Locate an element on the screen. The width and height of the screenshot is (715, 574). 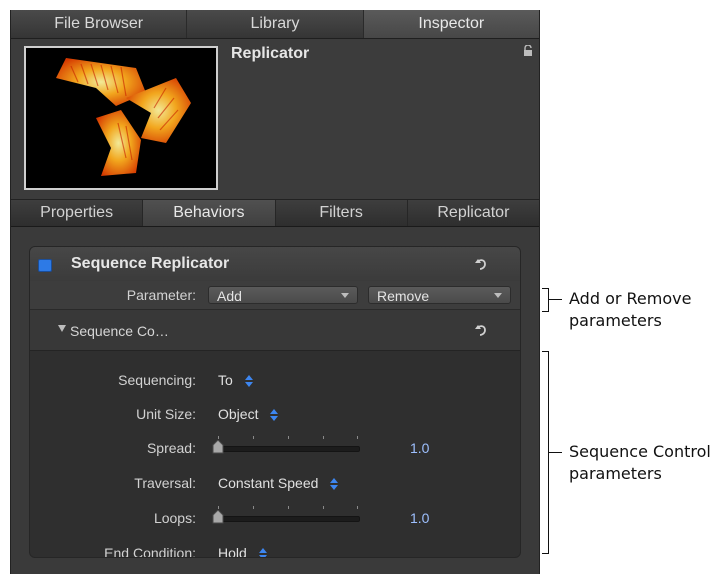
sub-tab-bar: Properties Behaviors Filters Replicator is located at coordinates (275, 213).